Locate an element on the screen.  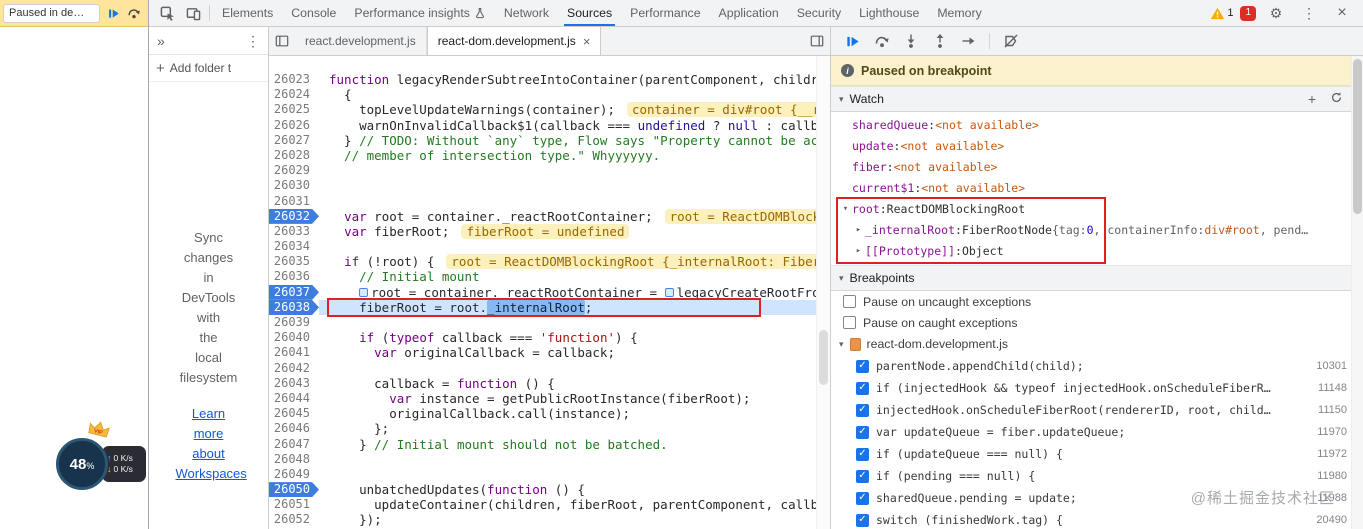
devtools-tab-memory: Memory is located at coordinates (959, 13).